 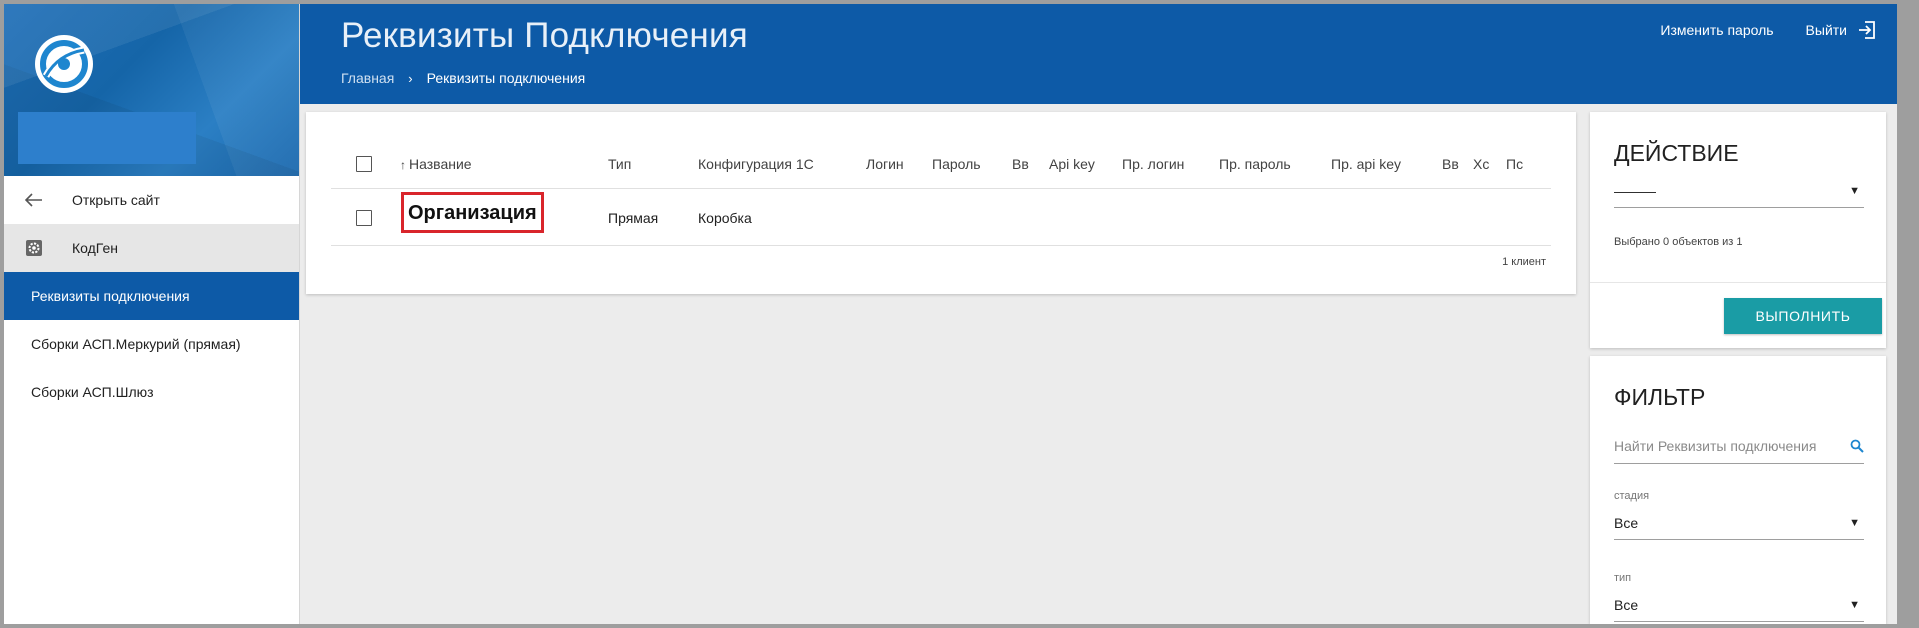 I want to click on row-type: Прямая, so click(x=633, y=217).